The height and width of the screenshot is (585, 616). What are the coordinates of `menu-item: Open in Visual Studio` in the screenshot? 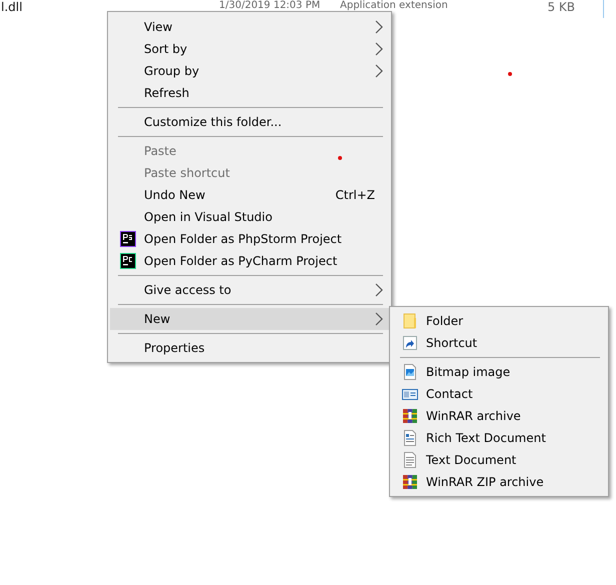 It's located at (249, 217).